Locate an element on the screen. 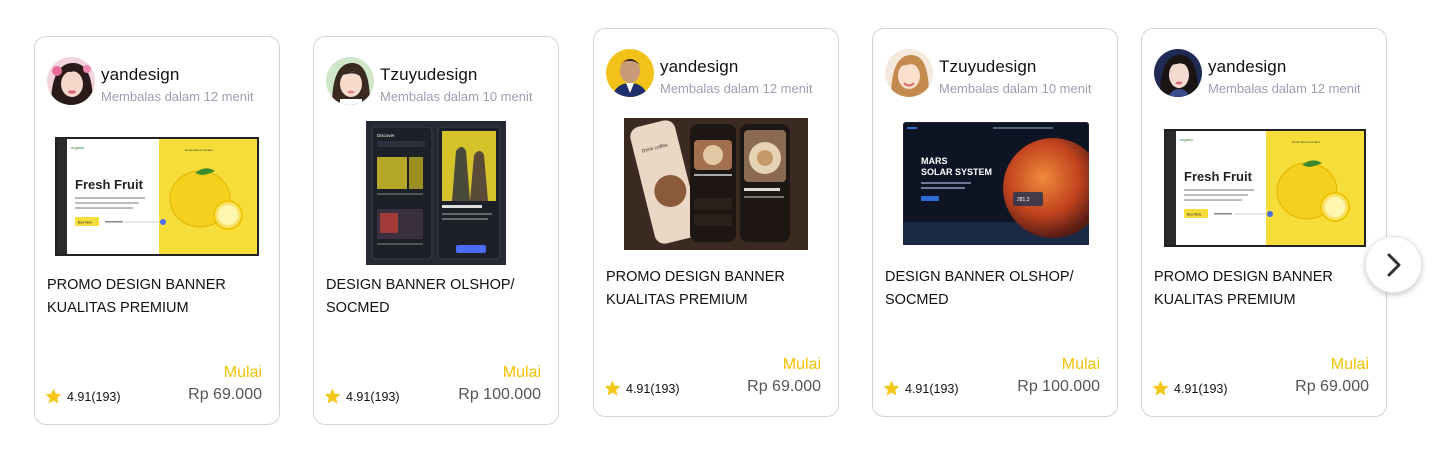 The image size is (1455, 461). product-thumbnail: MARS SOLAR SYSTEM 281.3 is located at coordinates (996, 183).